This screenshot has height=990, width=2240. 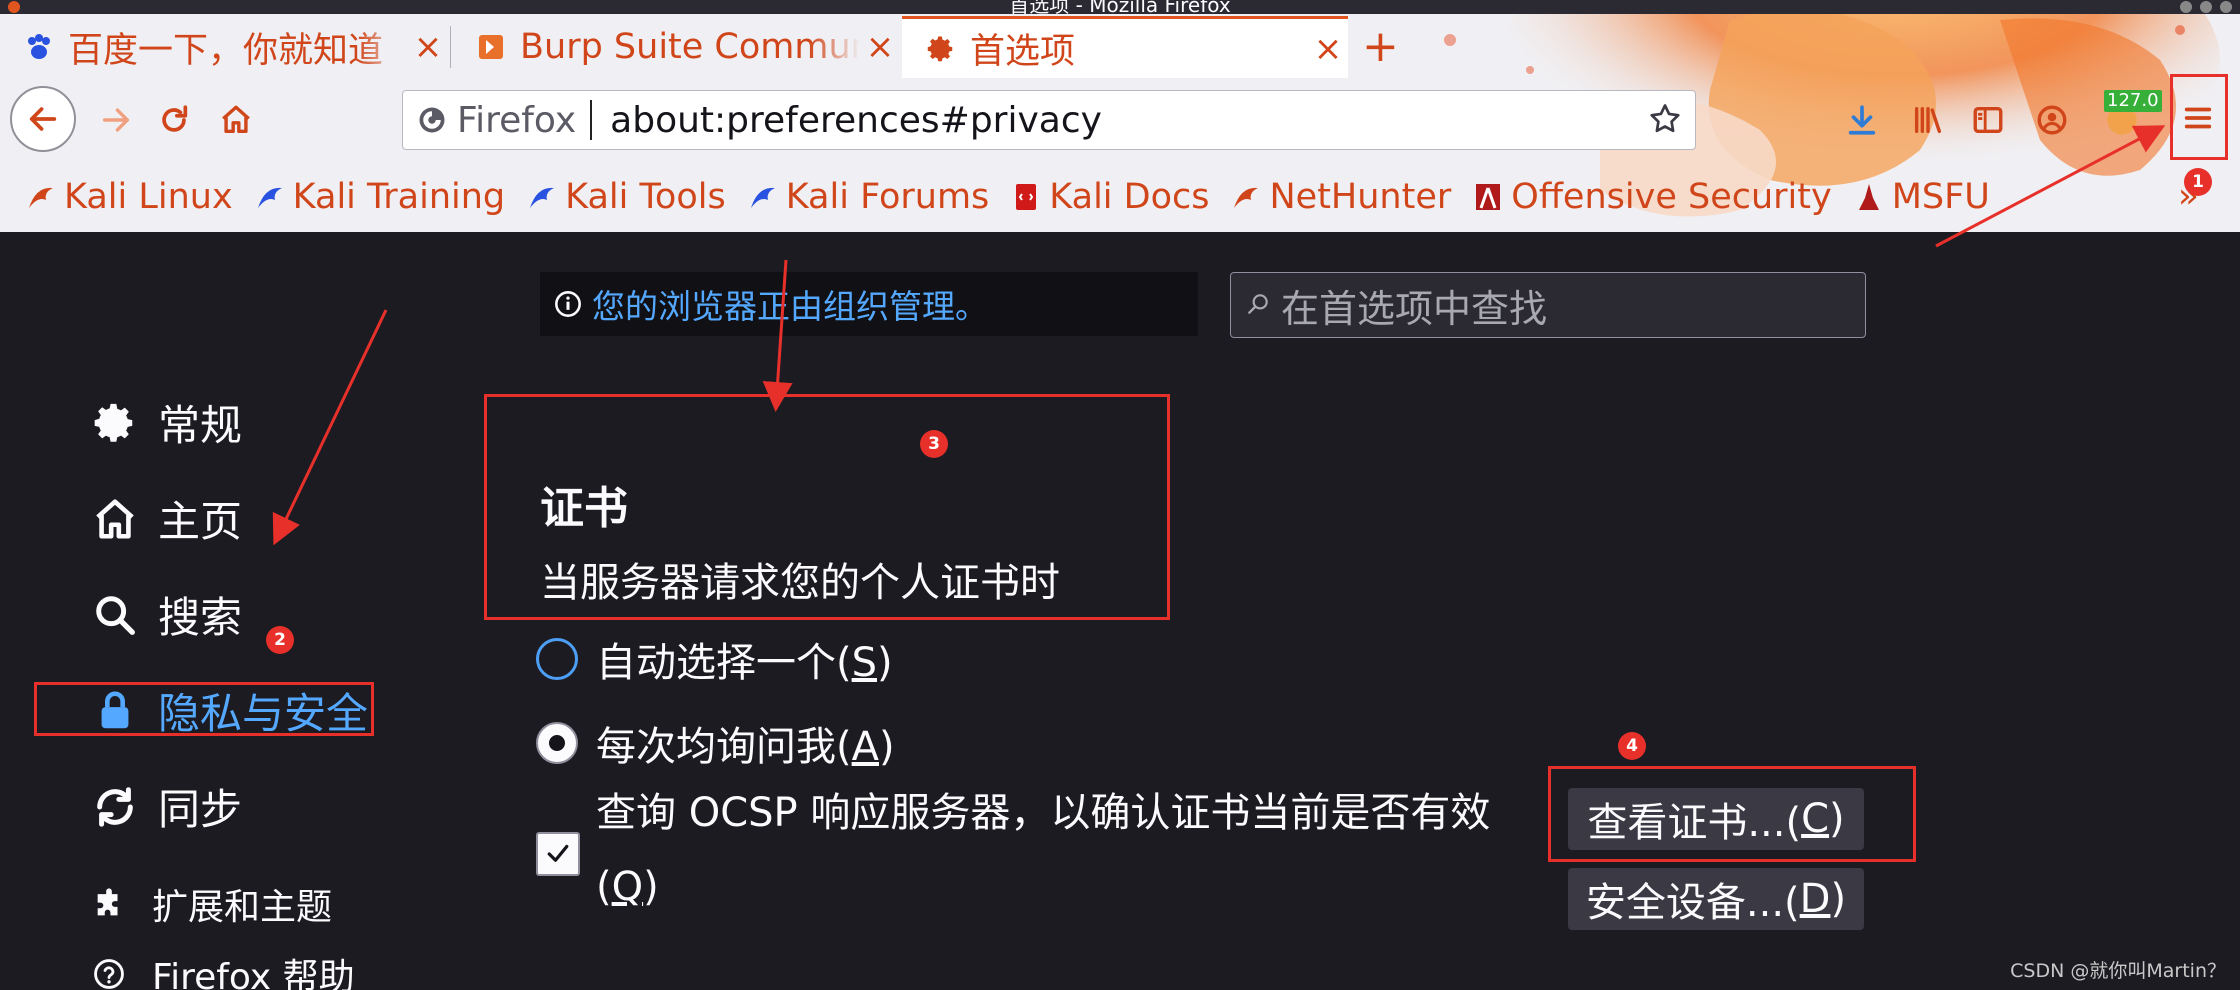 I want to click on home-button, so click(x=236, y=120).